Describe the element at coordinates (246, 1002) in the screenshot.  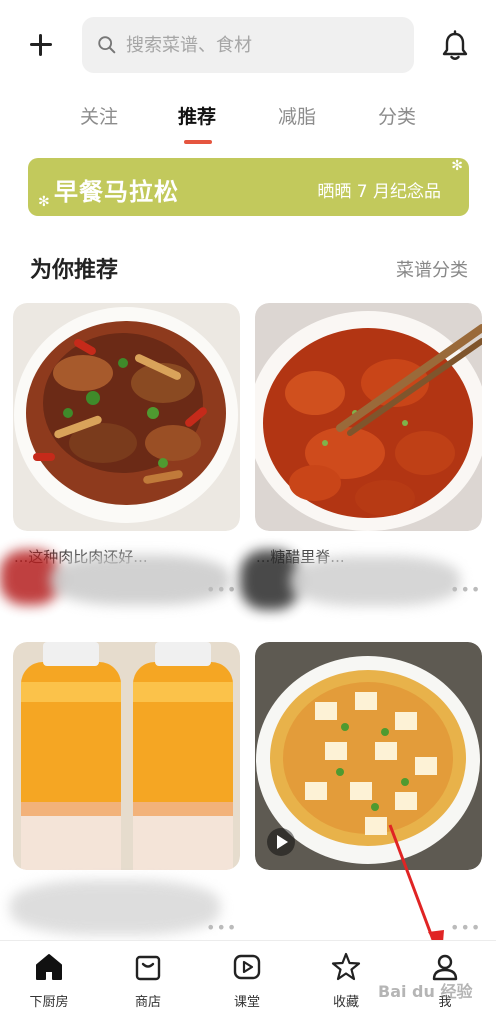
I see `nav-label: 课堂` at that location.